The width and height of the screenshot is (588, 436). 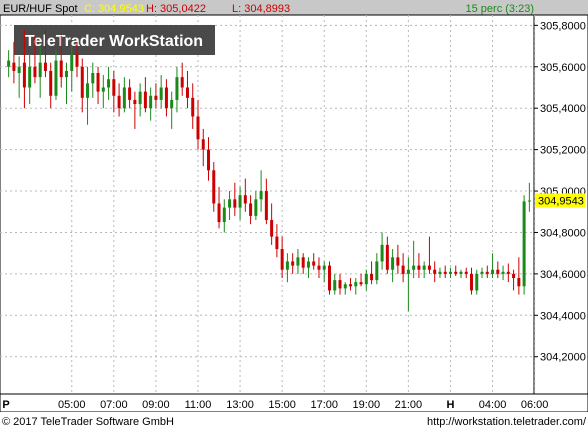 I want to click on x-tick-label: 19:00, so click(x=367, y=405).